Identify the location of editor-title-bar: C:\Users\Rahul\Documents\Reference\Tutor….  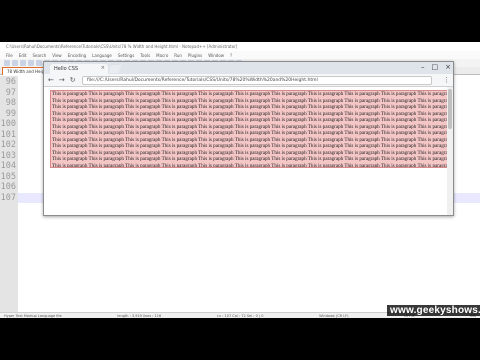
(240, 46).